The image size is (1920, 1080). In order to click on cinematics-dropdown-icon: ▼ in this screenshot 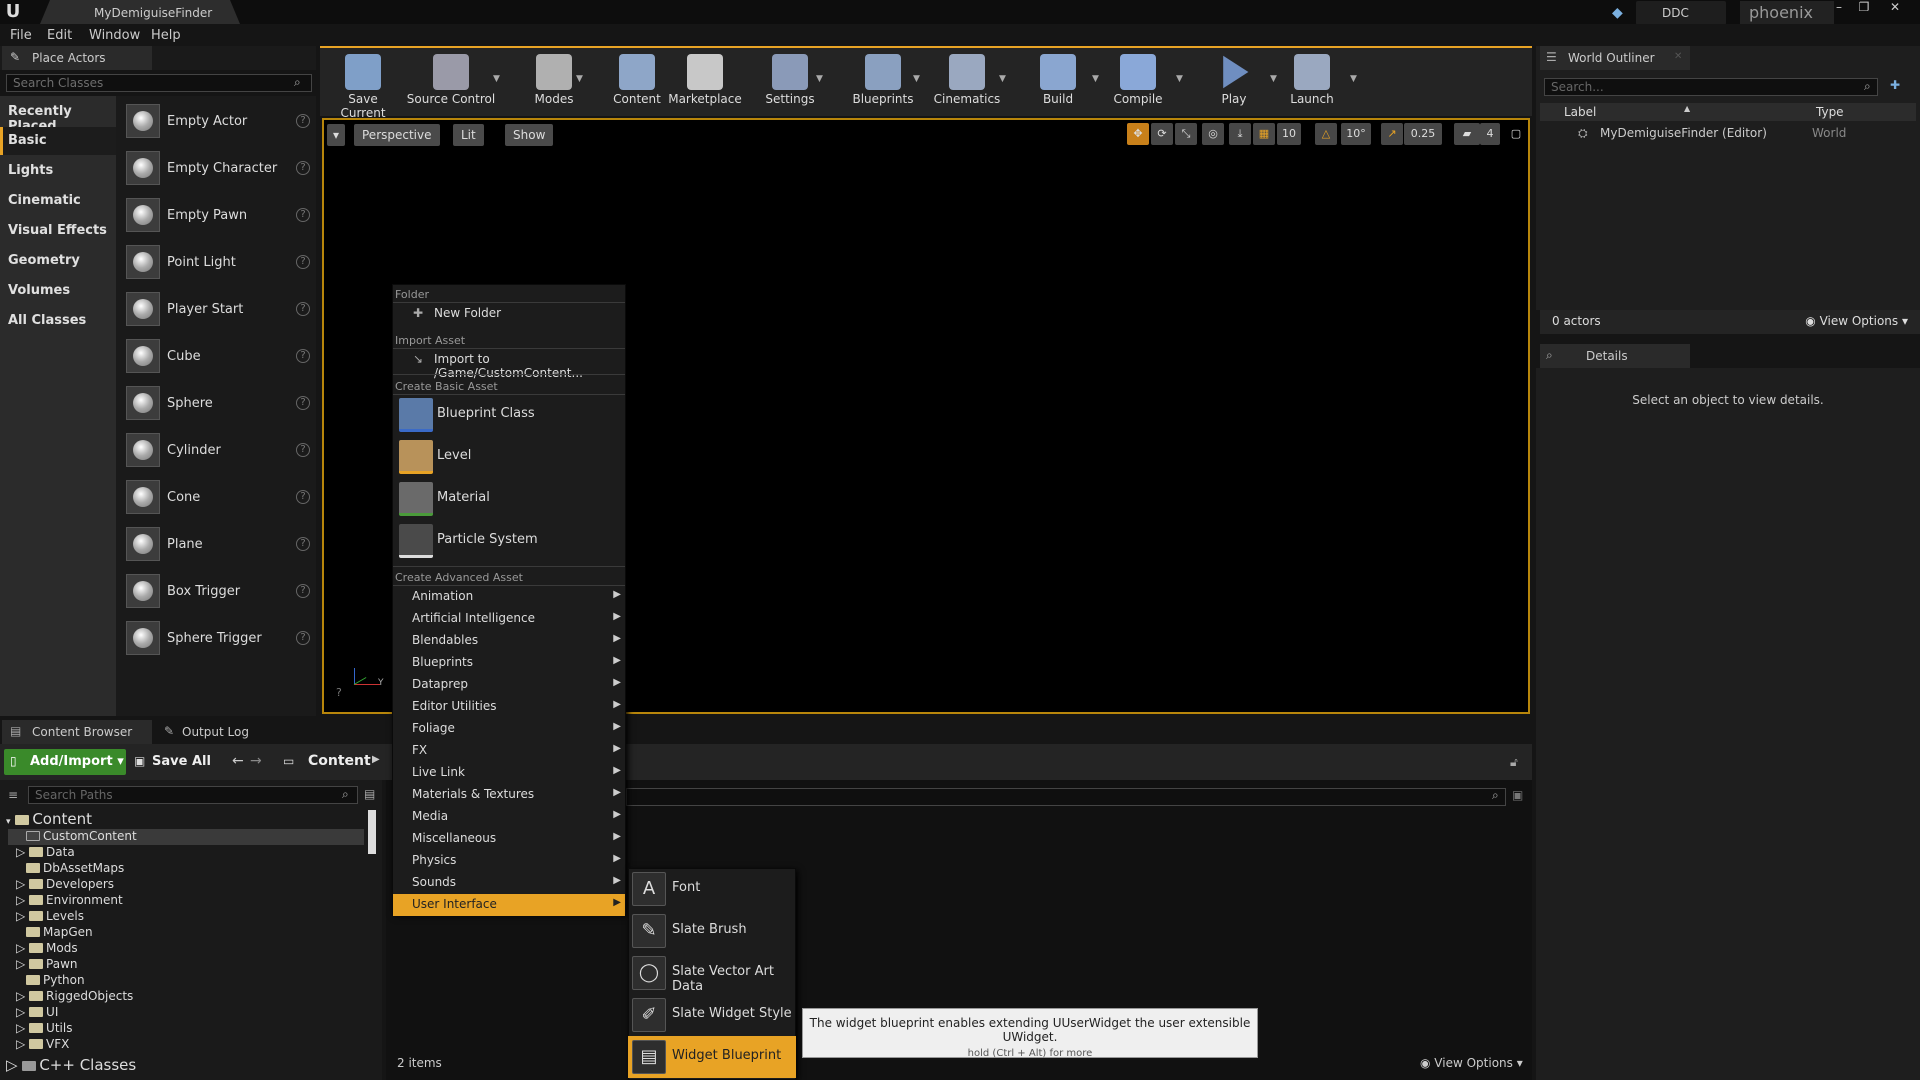, I will do `click(1002, 79)`.